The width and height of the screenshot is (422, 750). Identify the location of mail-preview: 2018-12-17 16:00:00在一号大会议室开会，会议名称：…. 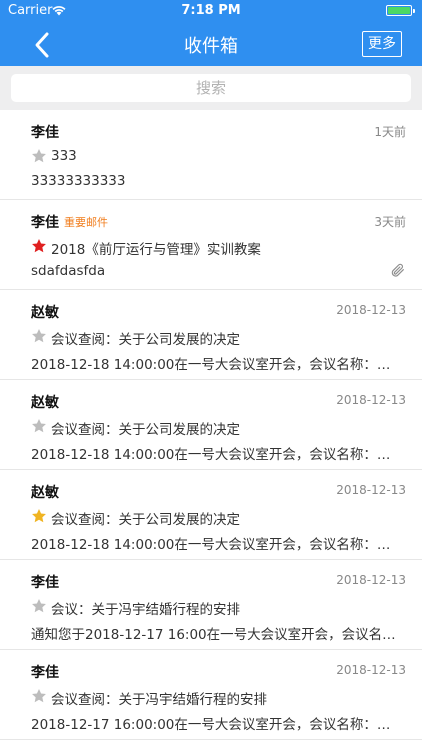
(211, 725).